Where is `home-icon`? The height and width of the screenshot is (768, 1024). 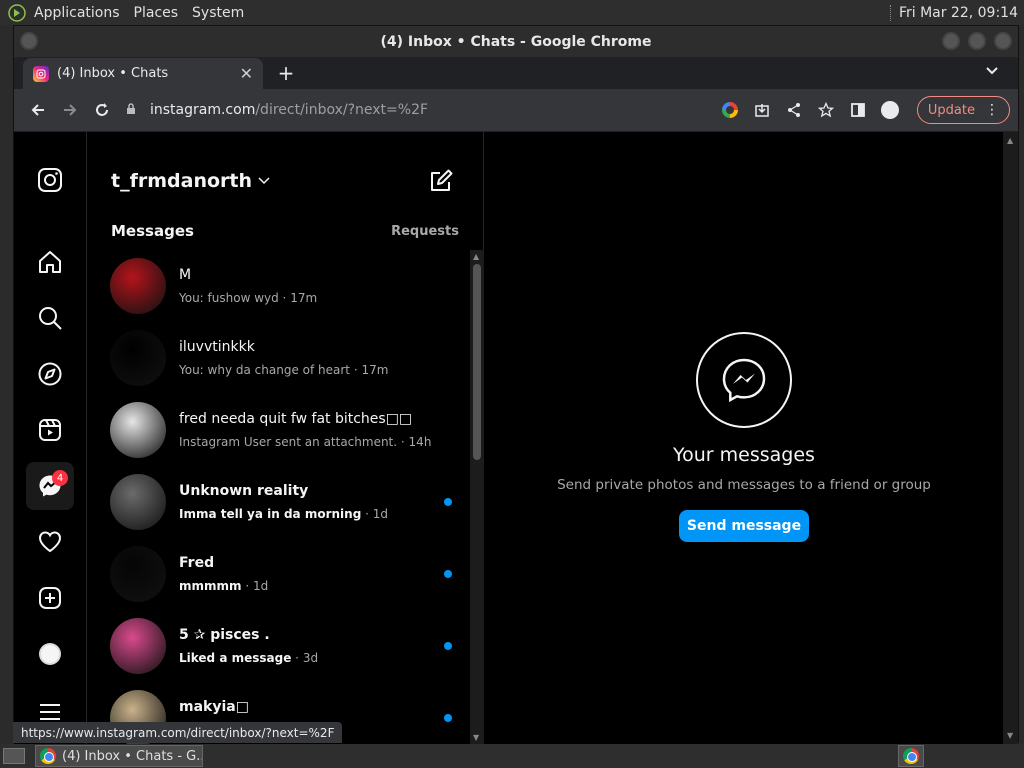 home-icon is located at coordinates (50, 262).